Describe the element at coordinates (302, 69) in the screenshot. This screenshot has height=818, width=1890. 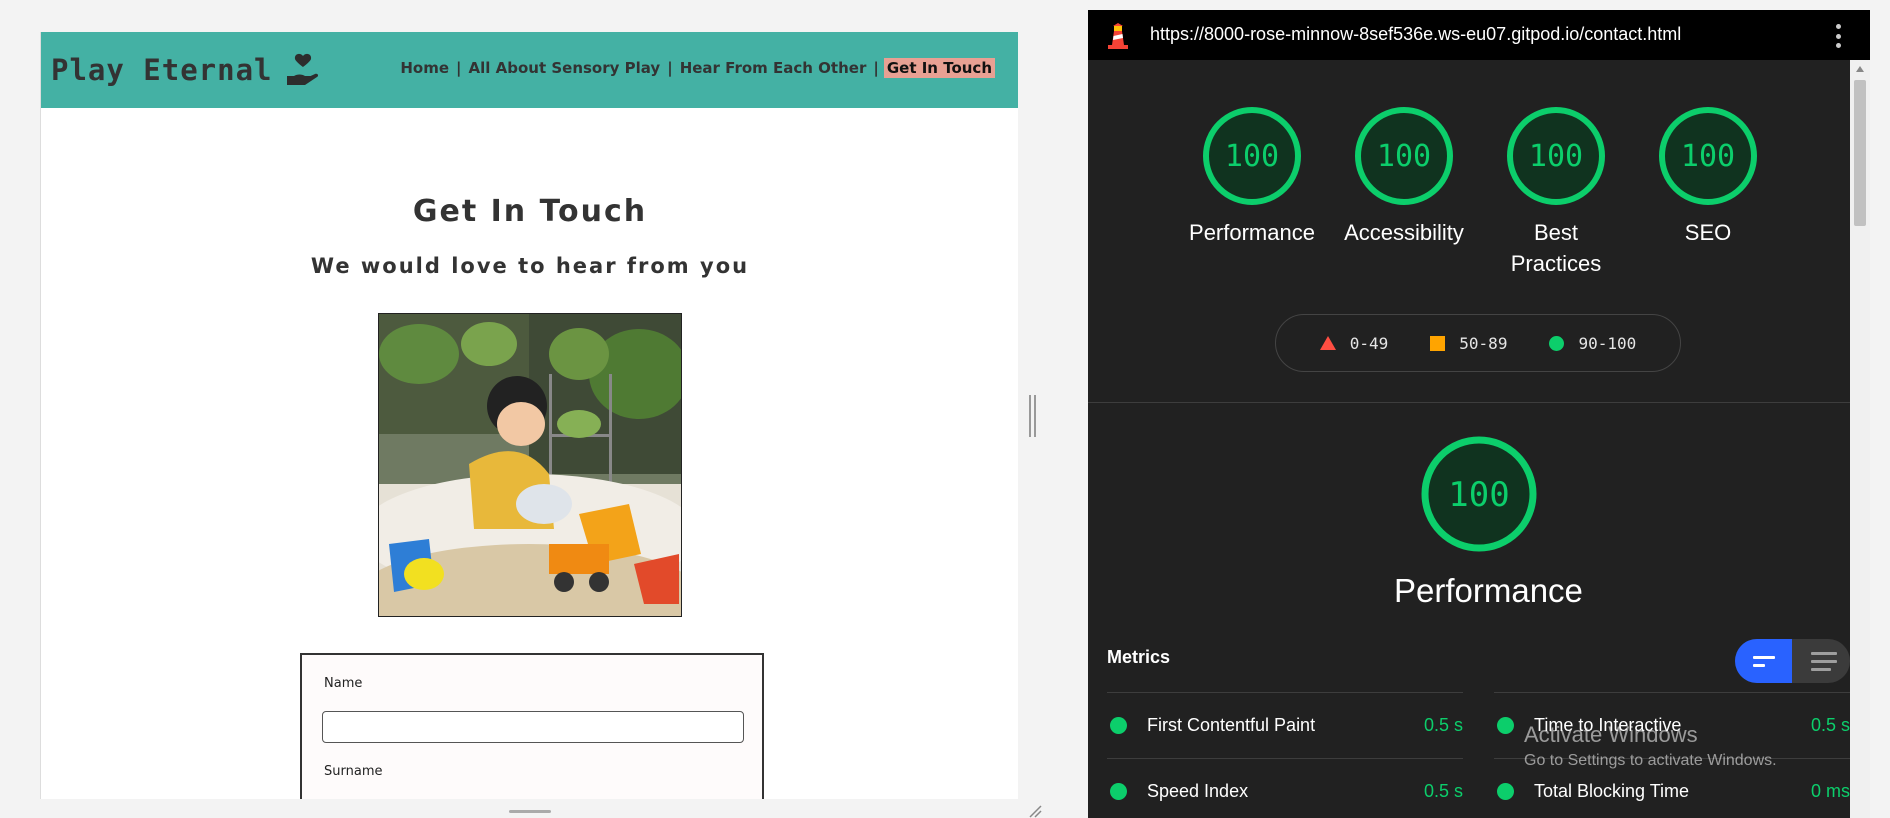
I see `heart-in-hand-icon` at that location.